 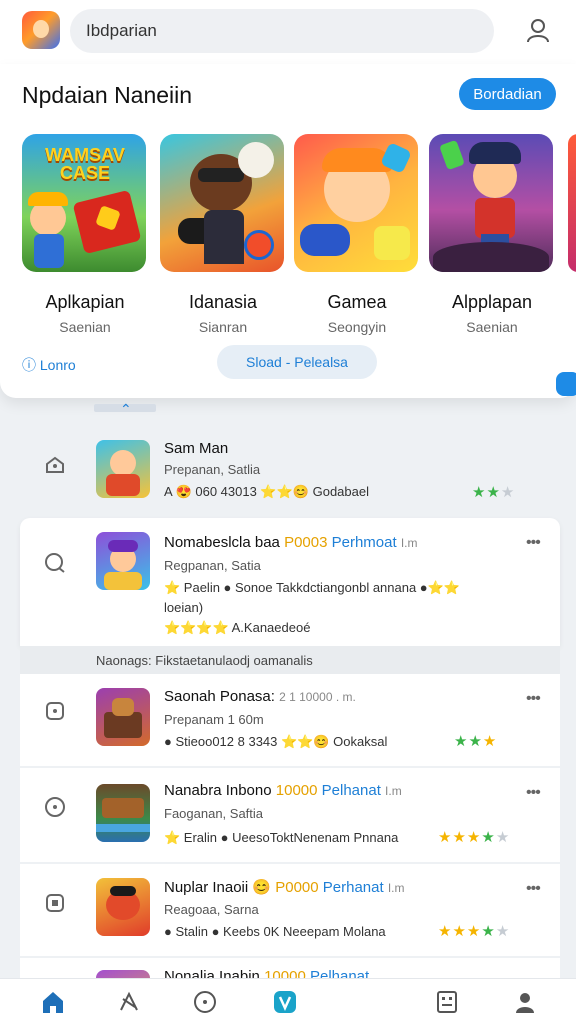 I want to click on app-meta: Prepanan, Satlia, so click(x=212, y=469).